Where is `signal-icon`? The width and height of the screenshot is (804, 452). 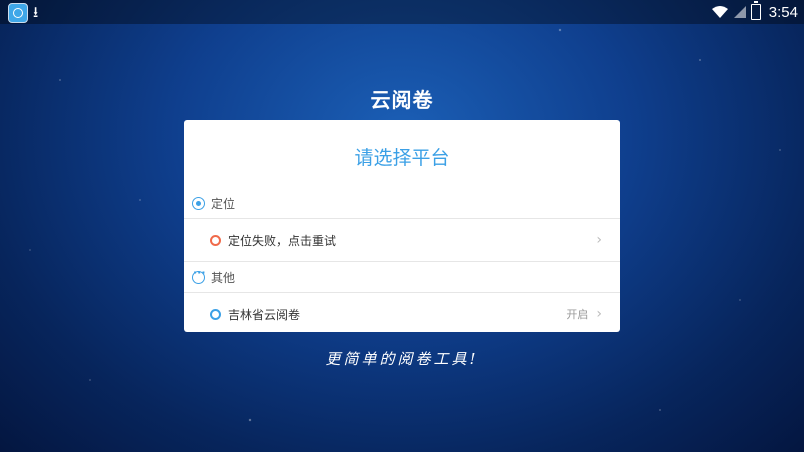
signal-icon is located at coordinates (739, 12).